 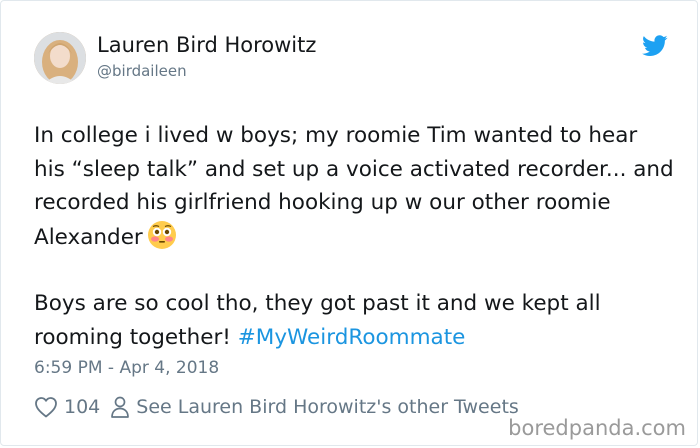 What do you see at coordinates (161, 234) in the screenshot?
I see `flushed-face-emoji-icon` at bounding box center [161, 234].